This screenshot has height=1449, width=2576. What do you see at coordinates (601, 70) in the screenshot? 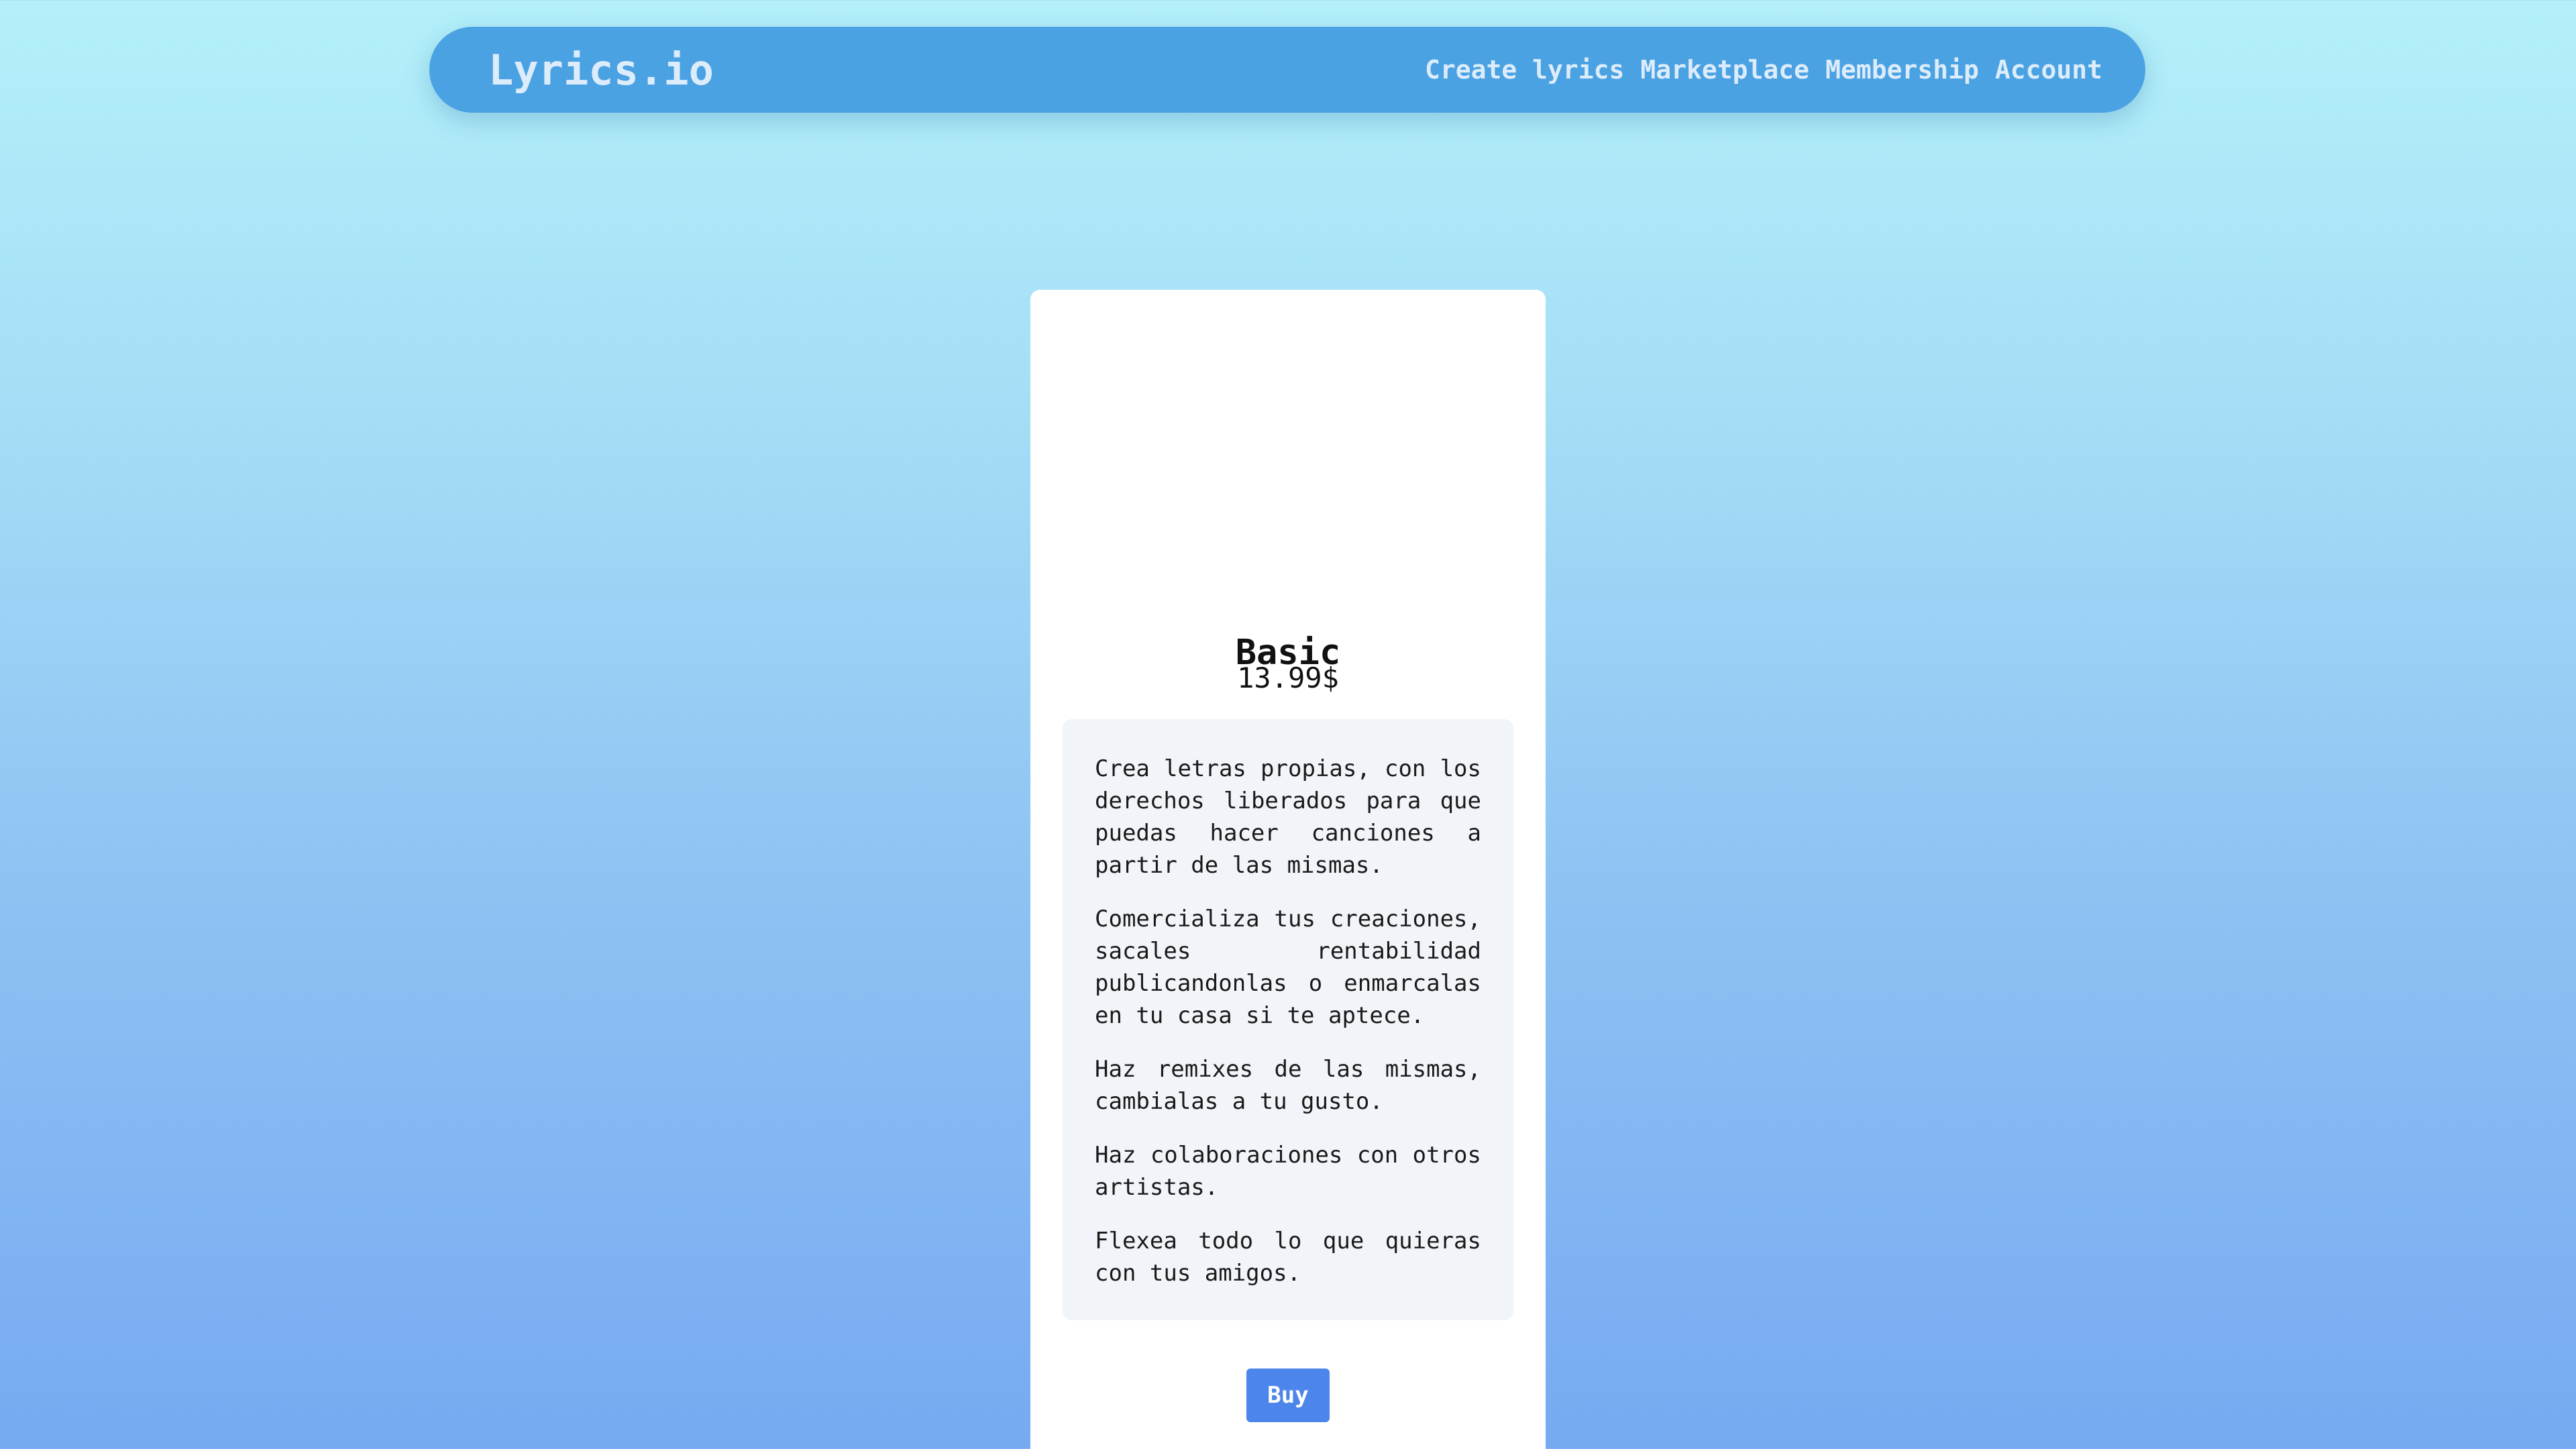
I see `brand-logo: Lyrics.io` at bounding box center [601, 70].